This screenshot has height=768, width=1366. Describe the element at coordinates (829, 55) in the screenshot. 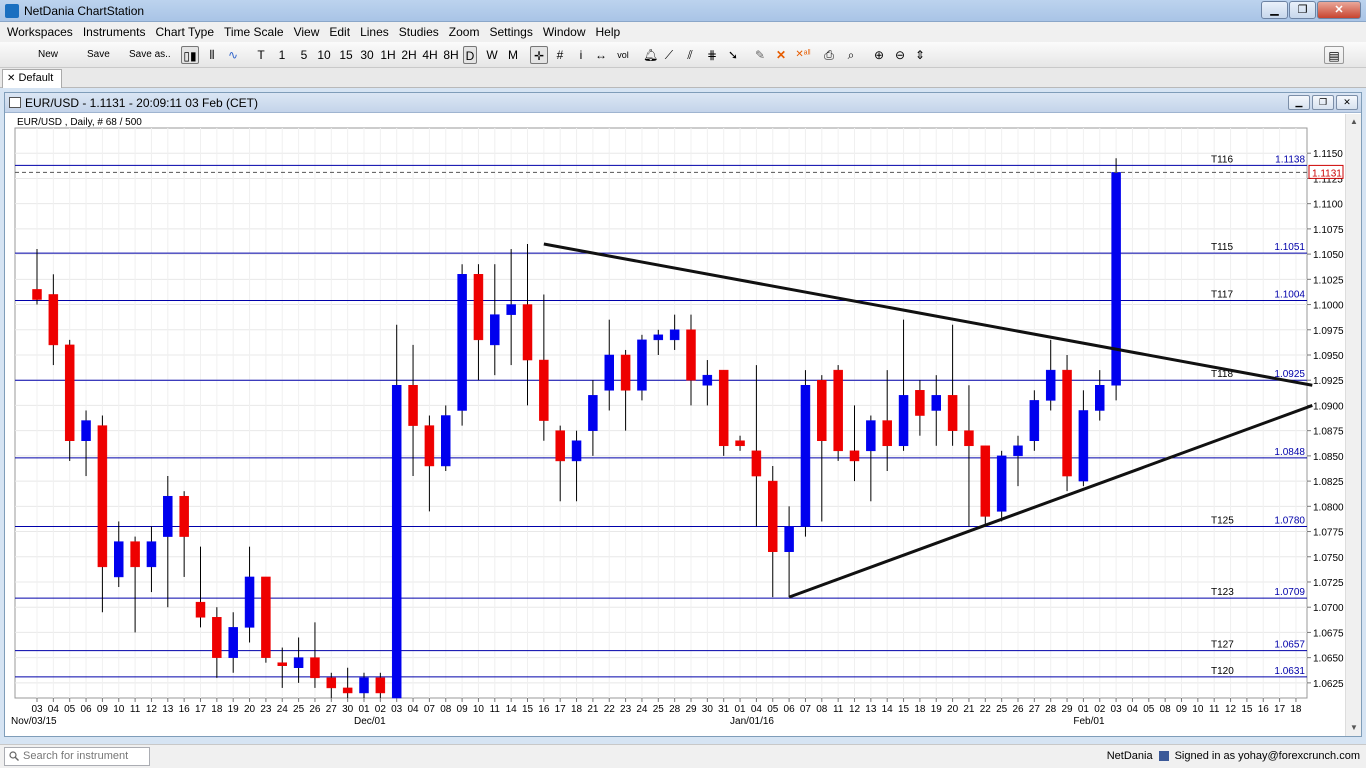

I see `print-icon: ⎙` at that location.